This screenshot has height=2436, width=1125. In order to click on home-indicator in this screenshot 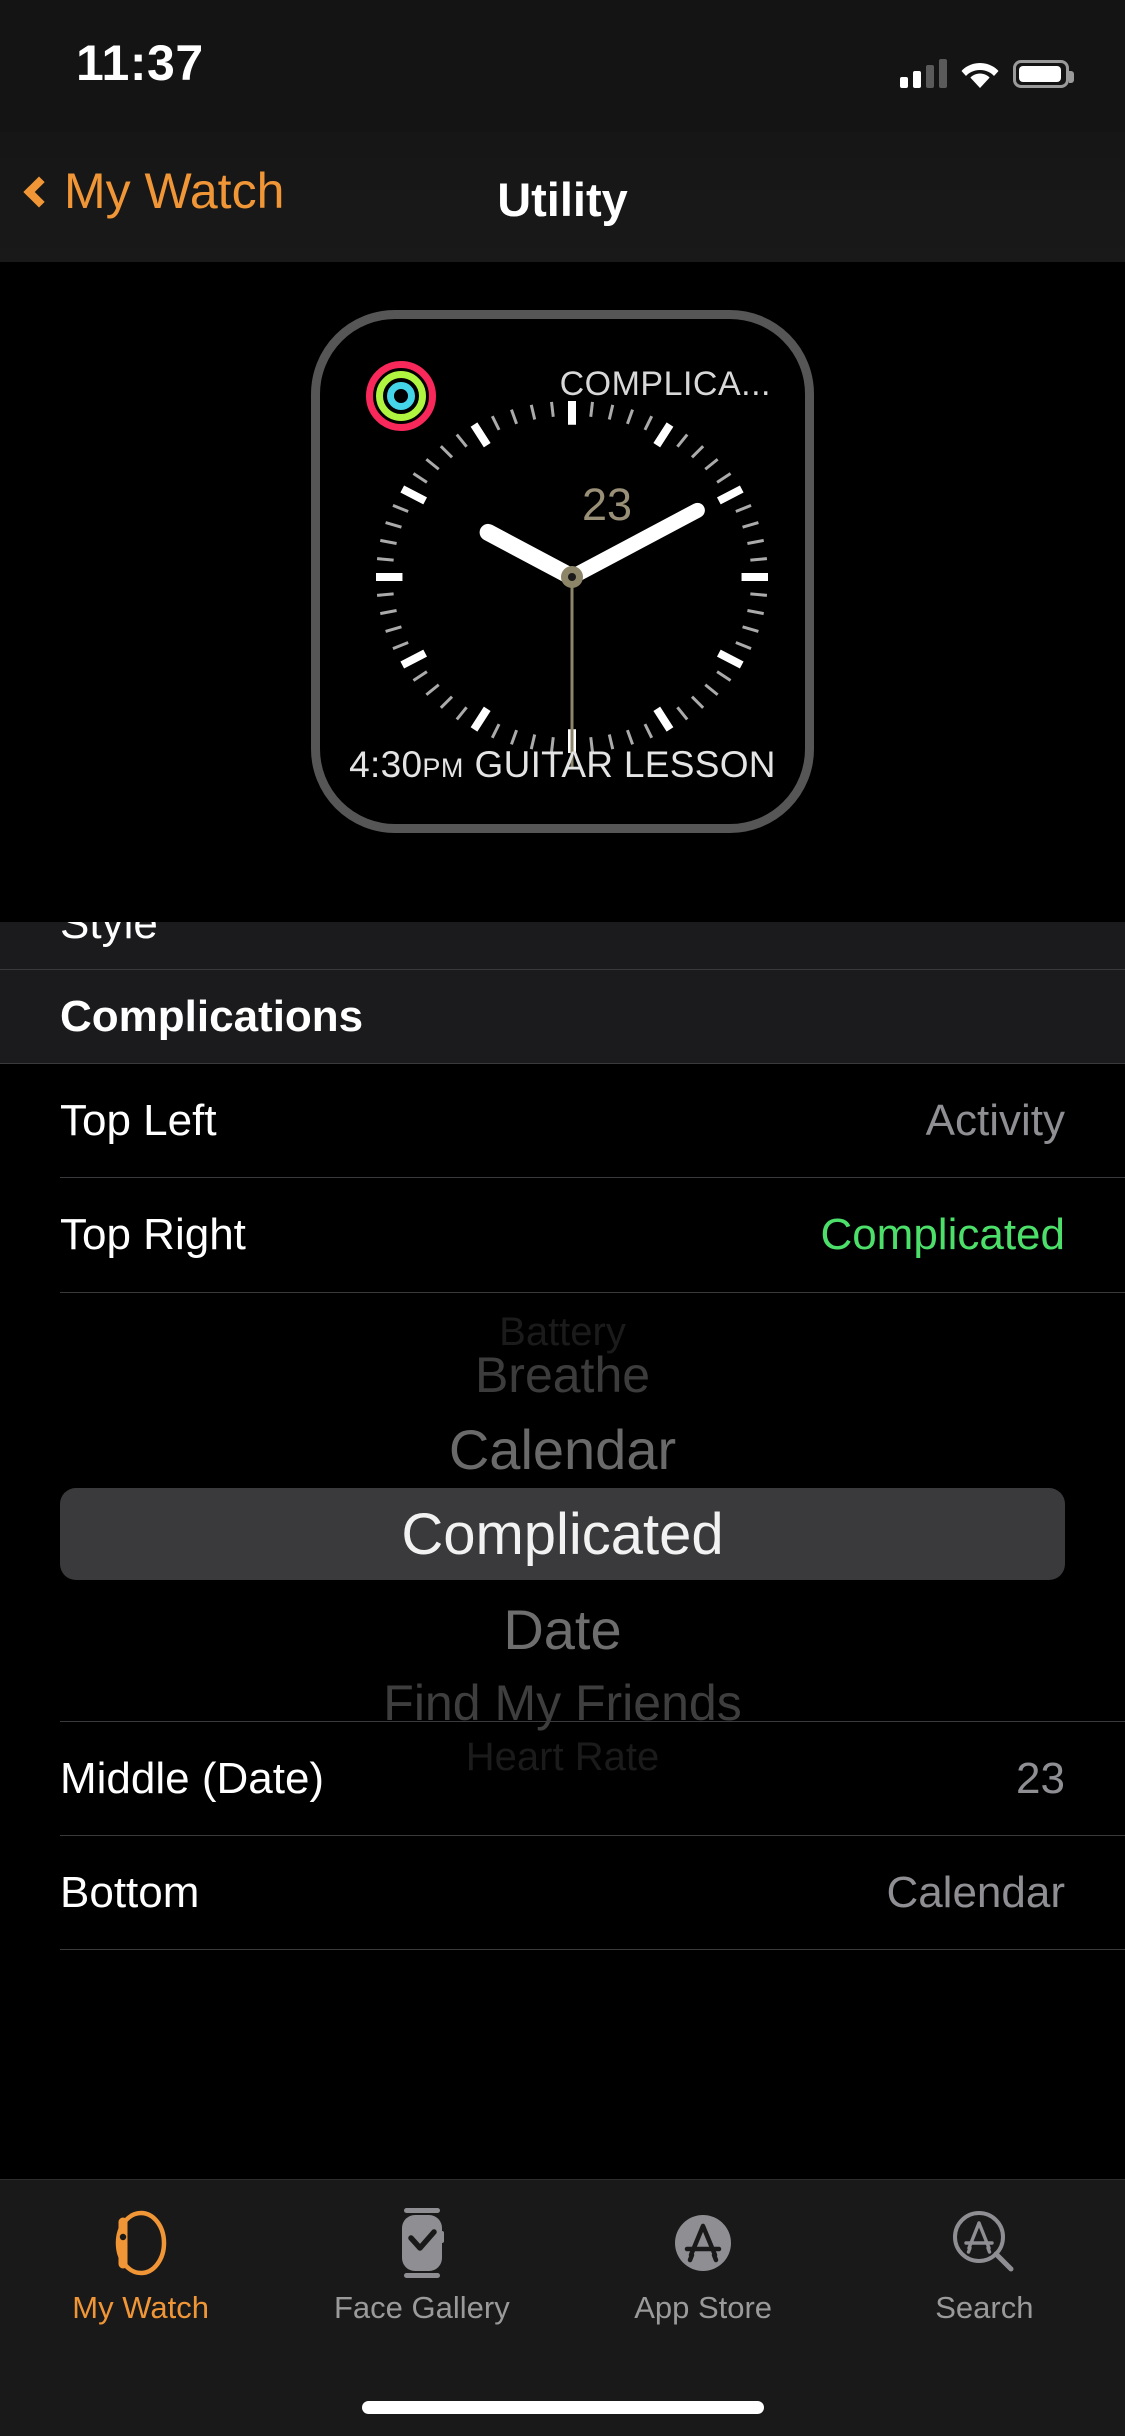, I will do `click(562, 2407)`.